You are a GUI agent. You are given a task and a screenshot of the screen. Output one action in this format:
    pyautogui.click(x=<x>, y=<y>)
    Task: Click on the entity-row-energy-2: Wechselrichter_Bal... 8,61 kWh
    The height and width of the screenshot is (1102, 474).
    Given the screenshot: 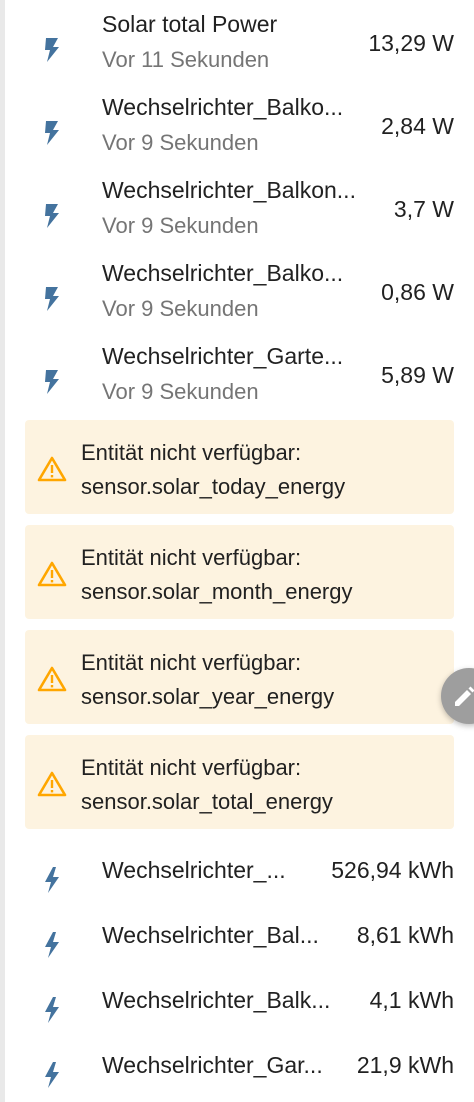 What is the action you would take?
    pyautogui.click(x=237, y=927)
    